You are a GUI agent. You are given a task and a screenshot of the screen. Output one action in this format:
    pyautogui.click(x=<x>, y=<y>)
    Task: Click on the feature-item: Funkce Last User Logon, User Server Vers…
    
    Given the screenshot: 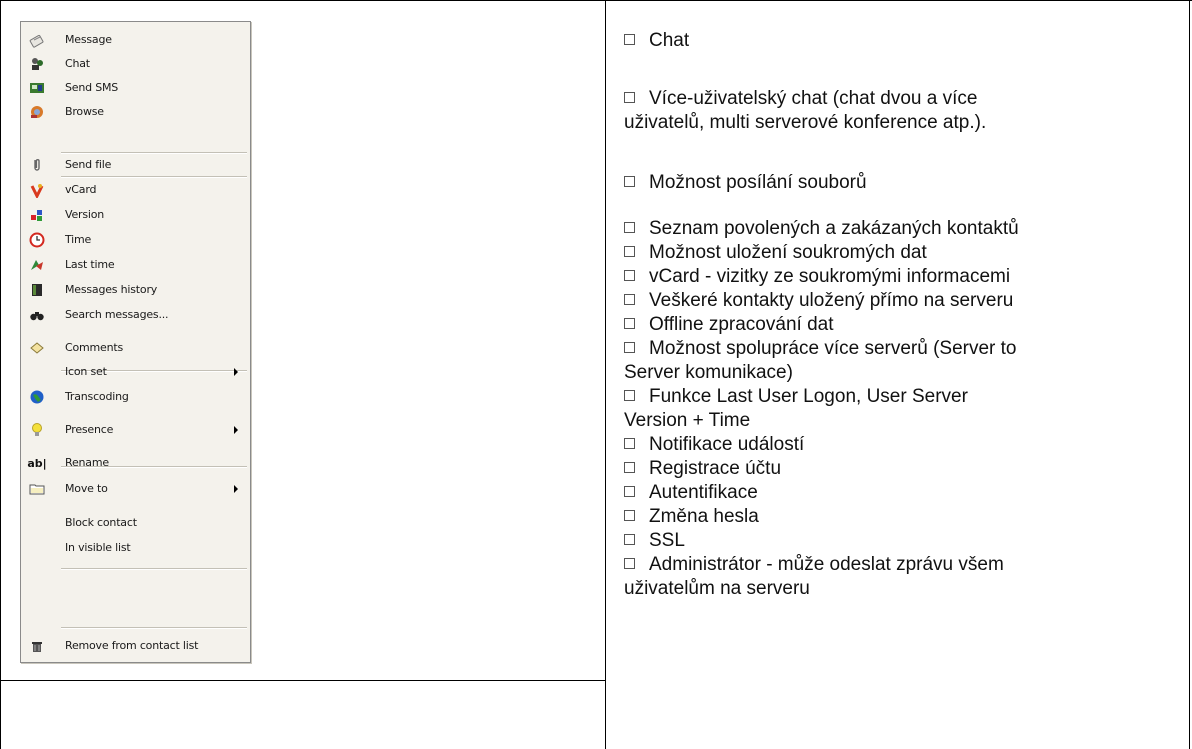 What is the action you would take?
    pyautogui.click(x=901, y=409)
    